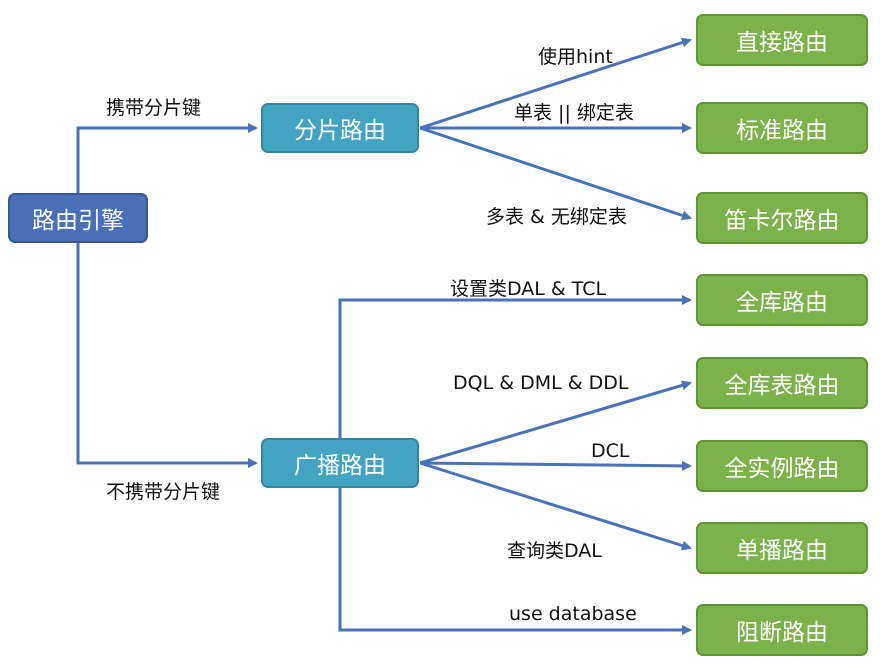  I want to click on label-use-hint: 使用hint, so click(575, 57).